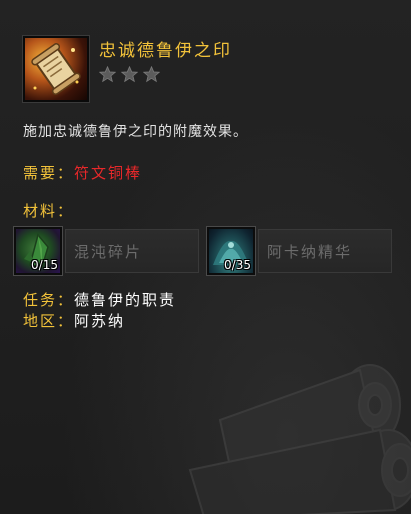 The image size is (411, 514). I want to click on reagent-name-box: 阿卡纳精华, so click(325, 251).